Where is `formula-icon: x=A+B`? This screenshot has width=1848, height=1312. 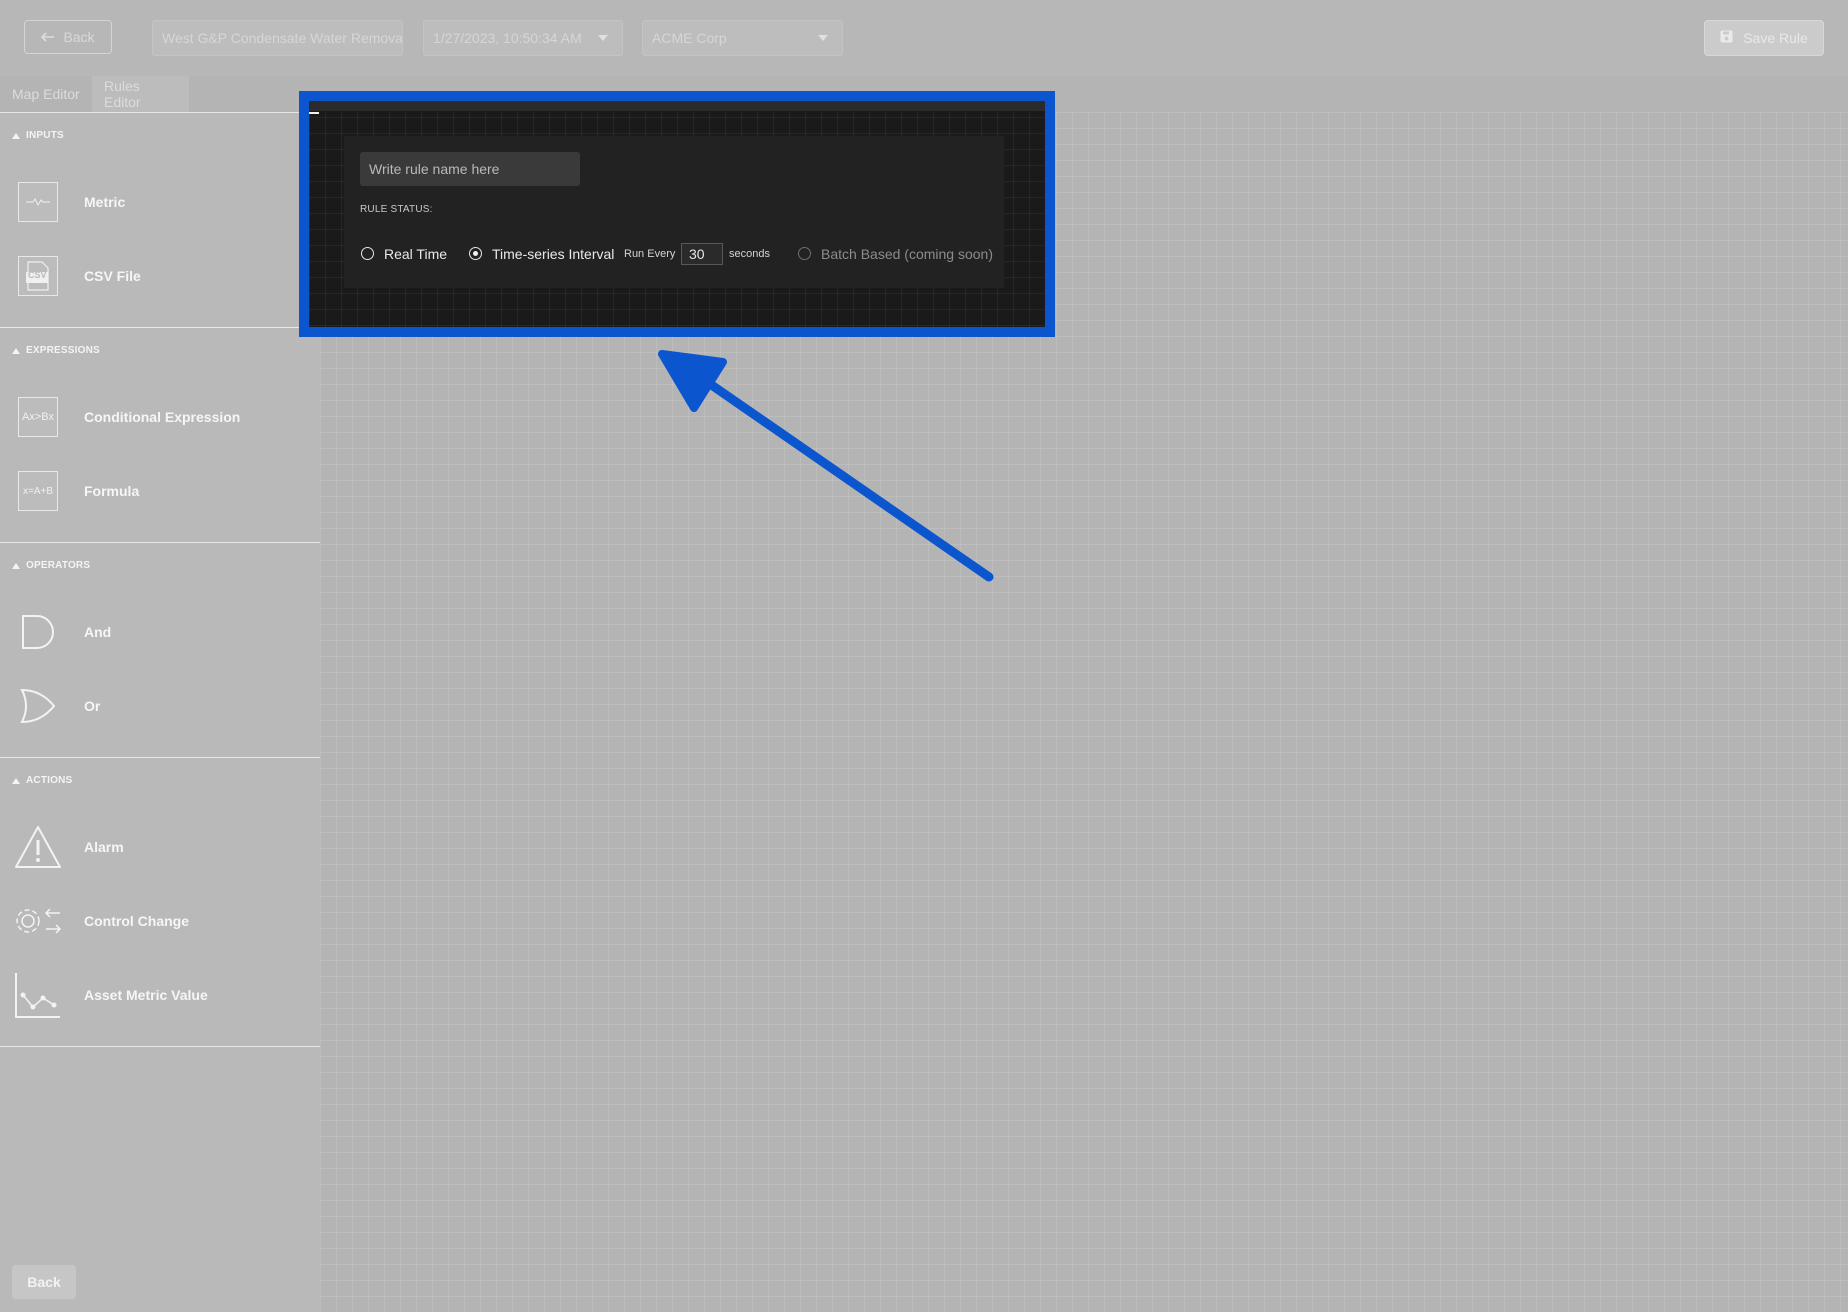
formula-icon: x=A+B is located at coordinates (38, 491).